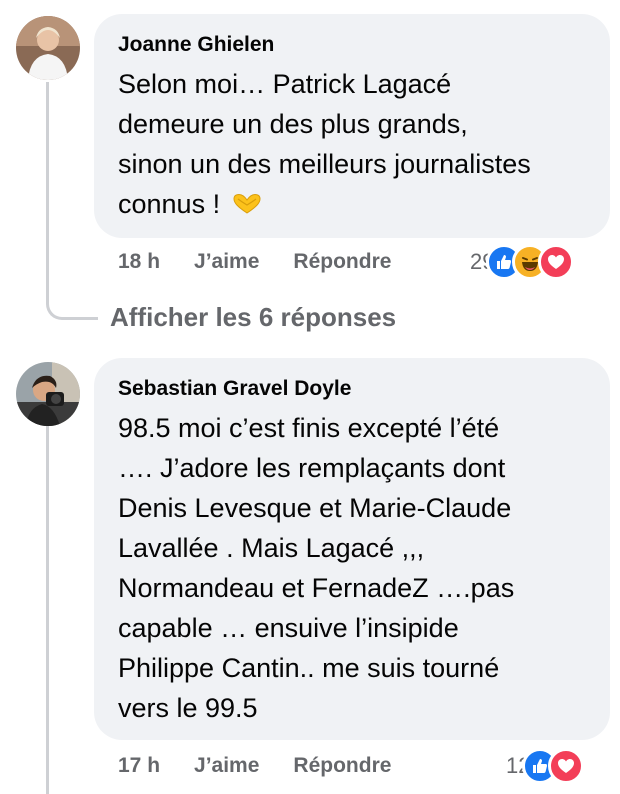 This screenshot has width=620, height=794. What do you see at coordinates (247, 206) in the screenshot?
I see `heart-hands-icon` at bounding box center [247, 206].